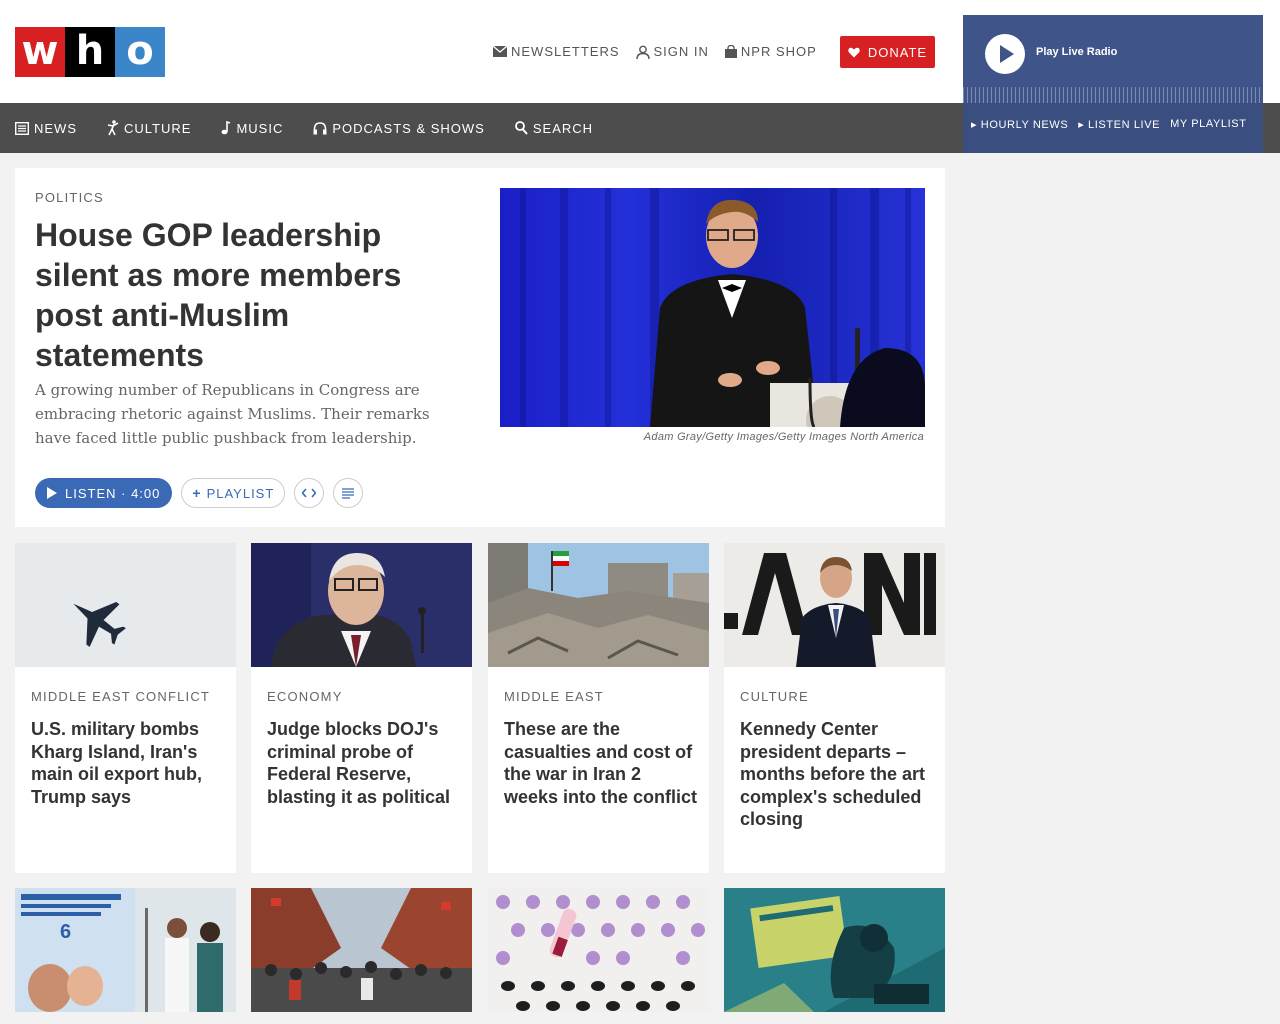 The width and height of the screenshot is (1280, 1024). I want to click on transcript-icon, so click(348, 493).